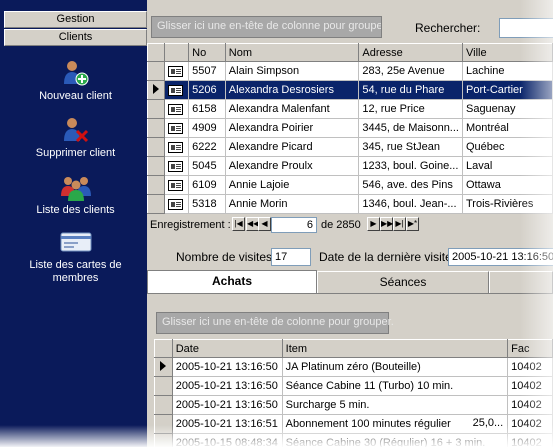  I want to click on header-icon, so click(177, 52).